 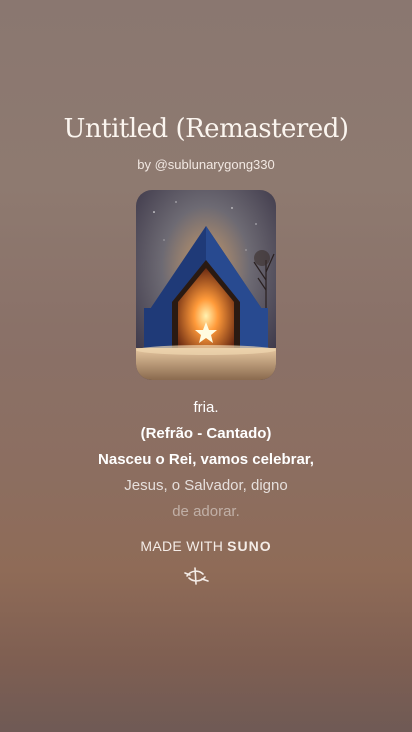 I want to click on song-title: Untitled (Remastered), so click(x=206, y=129).